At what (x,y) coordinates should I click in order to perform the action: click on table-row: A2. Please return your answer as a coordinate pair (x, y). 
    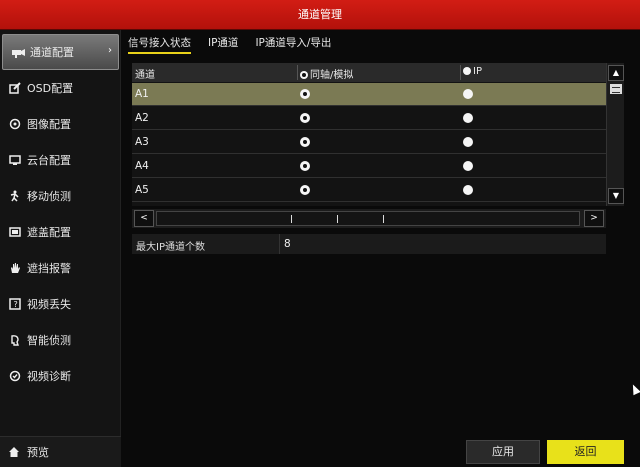
    Looking at the image, I should click on (369, 118).